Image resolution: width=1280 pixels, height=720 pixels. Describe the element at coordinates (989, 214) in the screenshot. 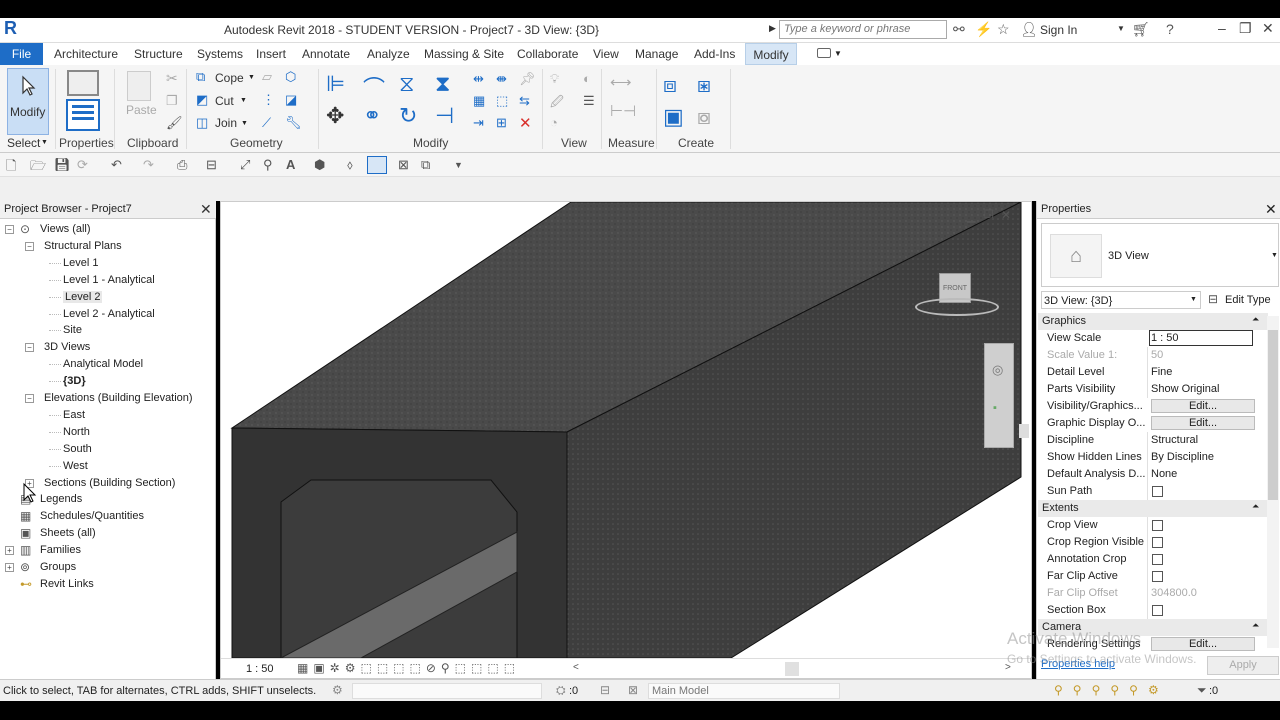

I see `view-restore-icon: ❐` at that location.